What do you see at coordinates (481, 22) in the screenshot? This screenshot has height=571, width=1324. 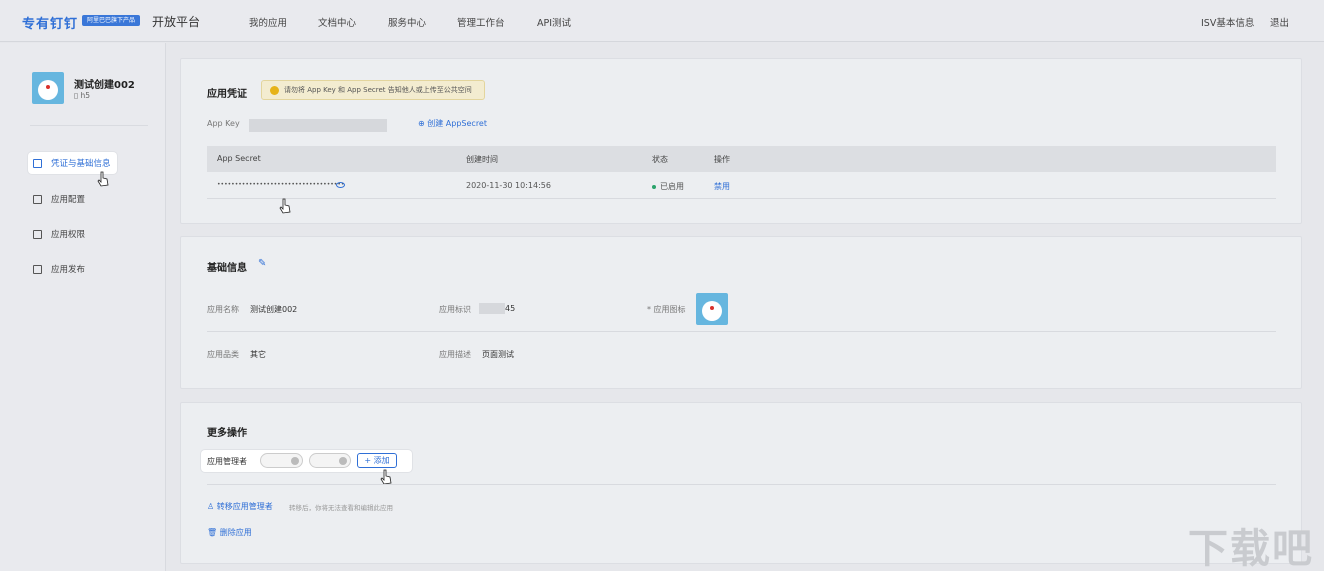 I see `nav-admin: 管理工作台` at bounding box center [481, 22].